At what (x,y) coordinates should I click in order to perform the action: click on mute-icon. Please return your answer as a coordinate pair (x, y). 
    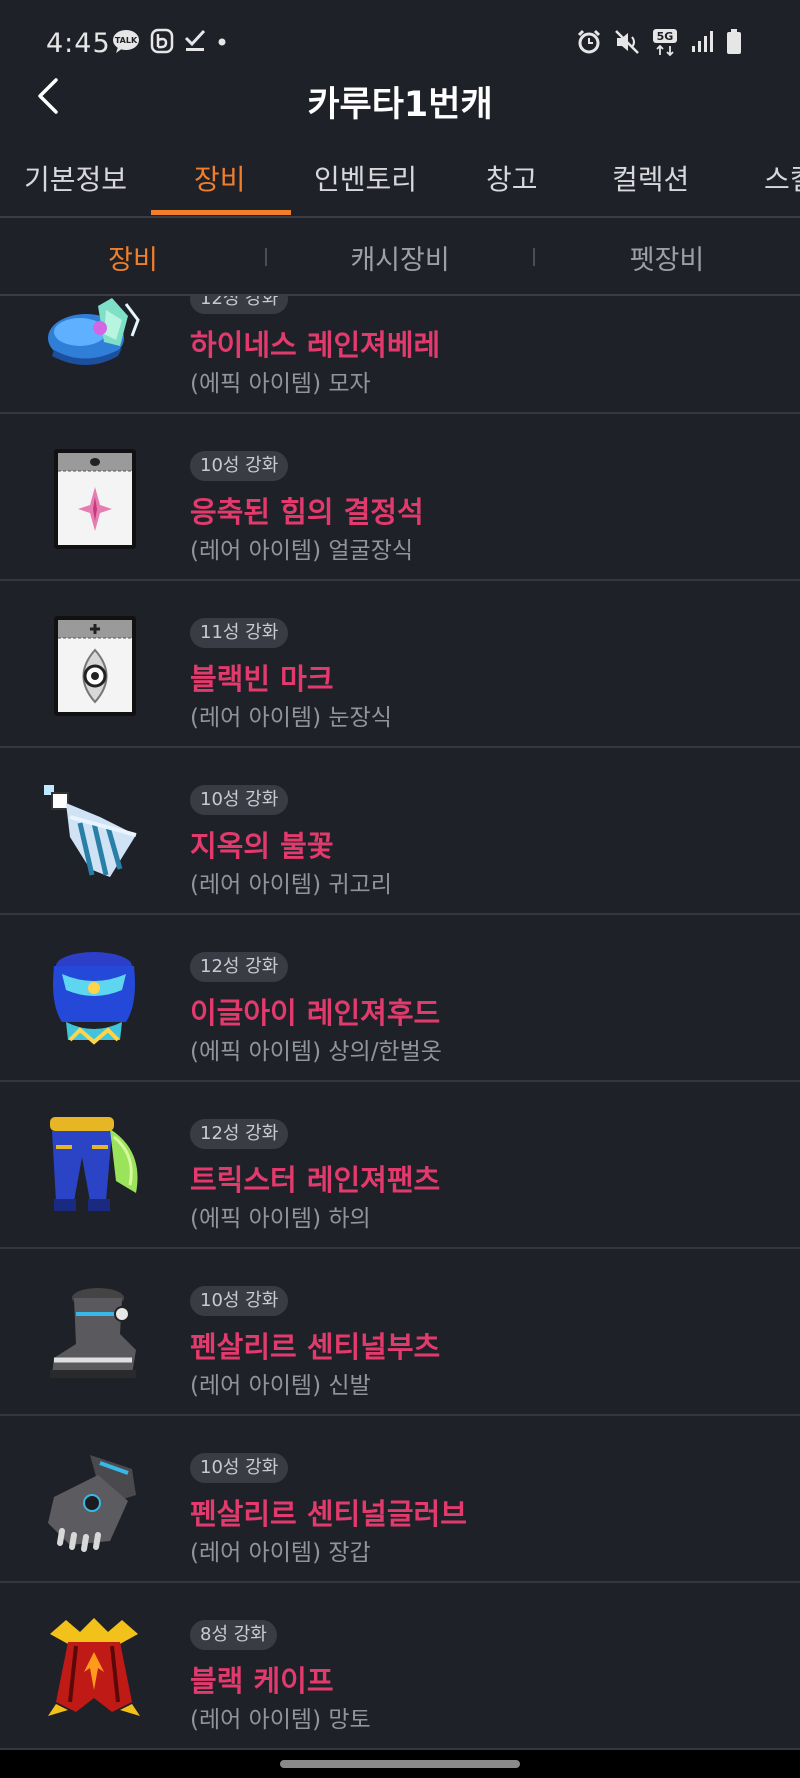
    Looking at the image, I should click on (627, 42).